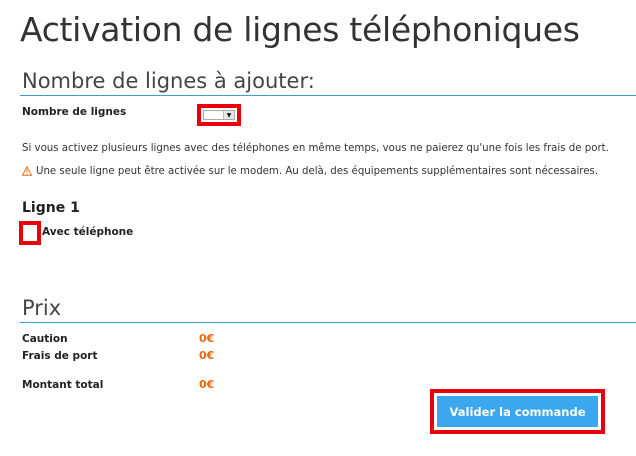  Describe the element at coordinates (63, 385) in the screenshot. I see `price-label-total: Montant total` at that location.